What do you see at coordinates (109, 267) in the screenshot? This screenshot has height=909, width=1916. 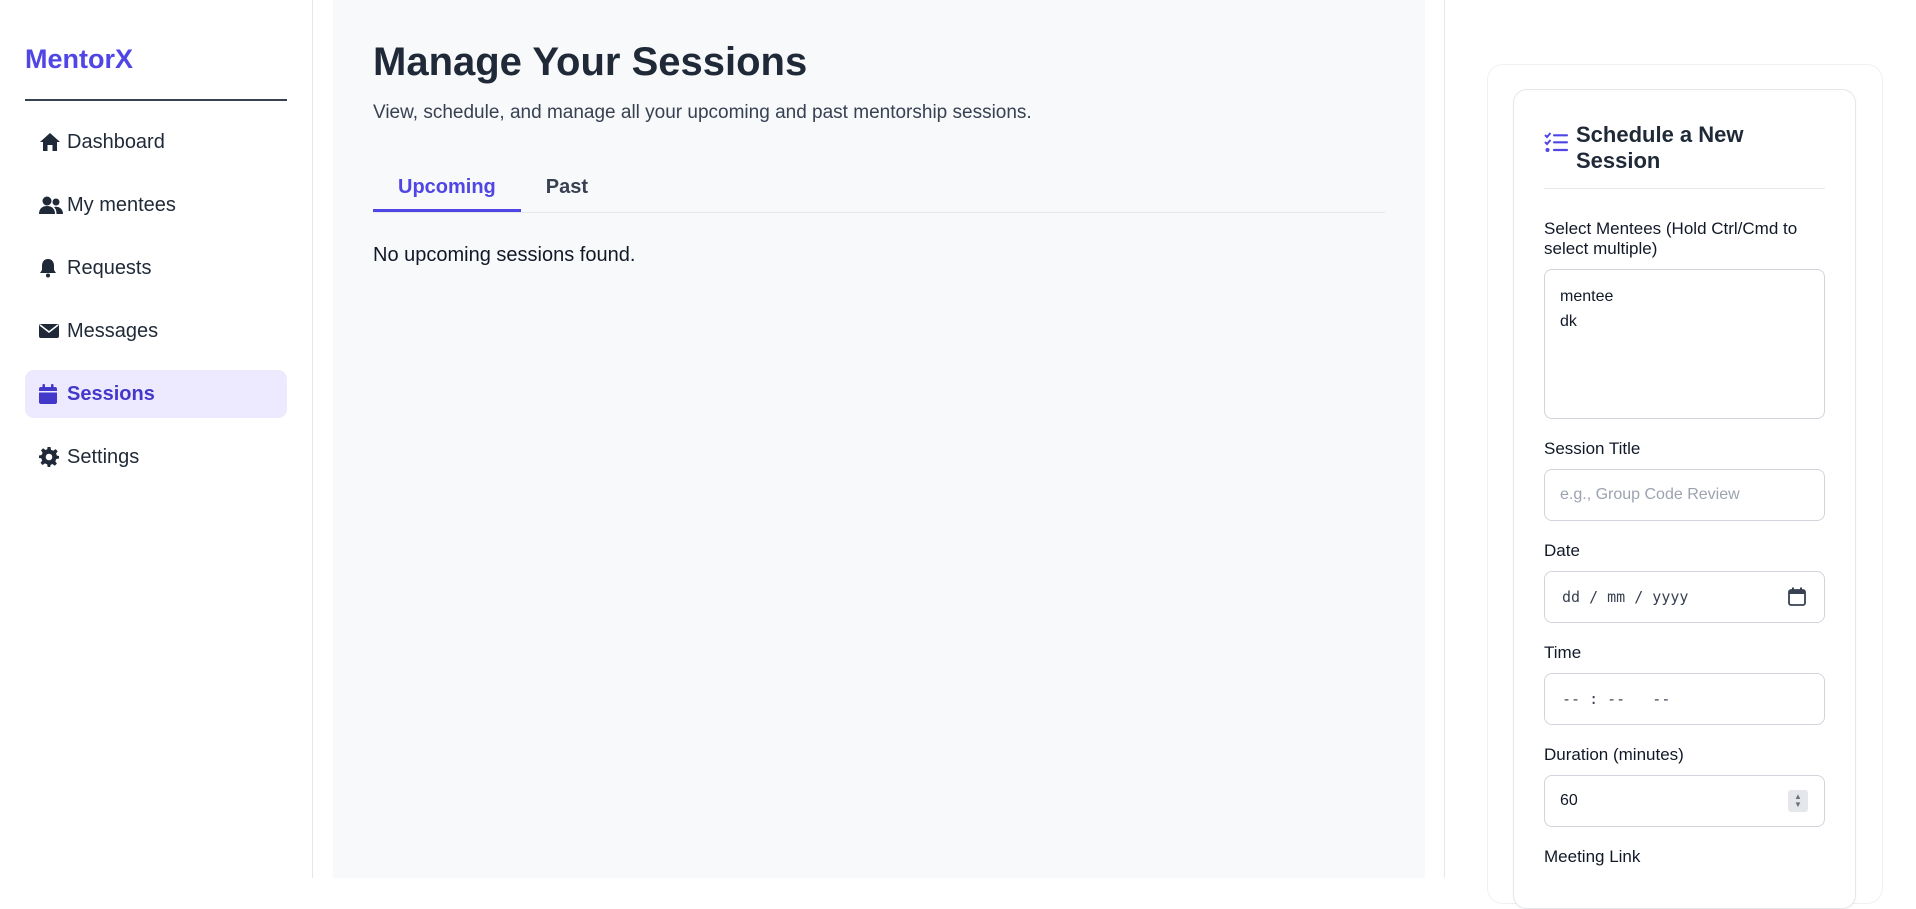 I see `sidebar-item-label: Requests` at bounding box center [109, 267].